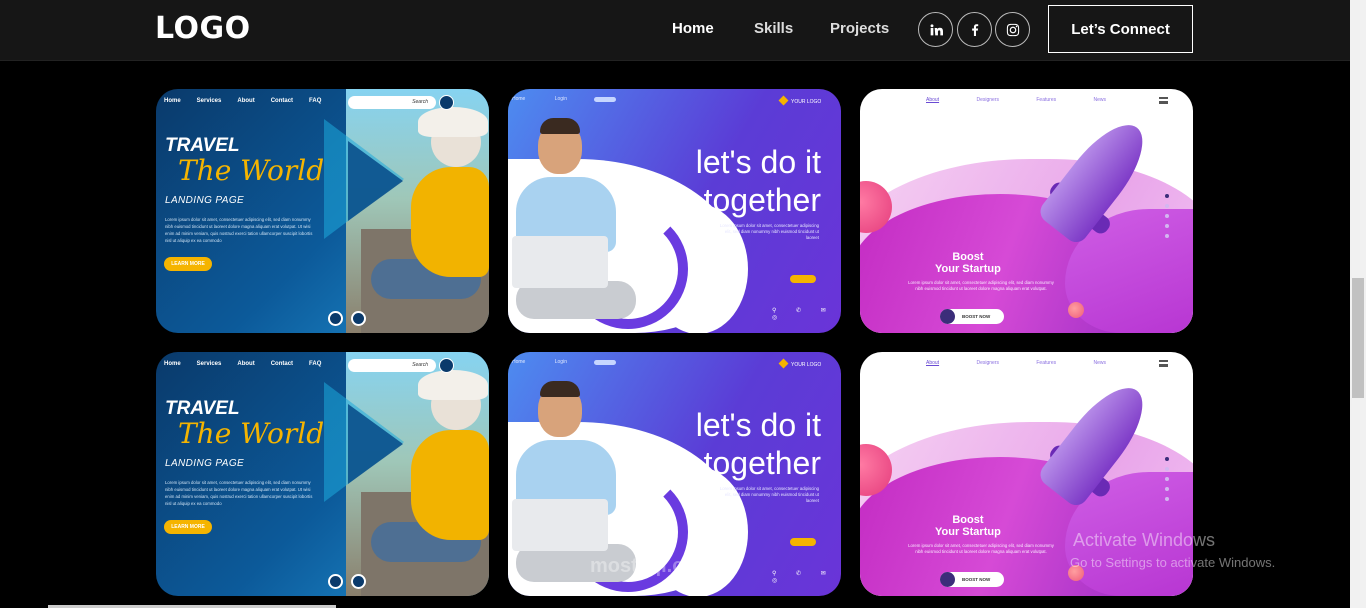 This screenshot has width=1366, height=608. Describe the element at coordinates (1163, 100) in the screenshot. I see `hamburger-icon` at that location.